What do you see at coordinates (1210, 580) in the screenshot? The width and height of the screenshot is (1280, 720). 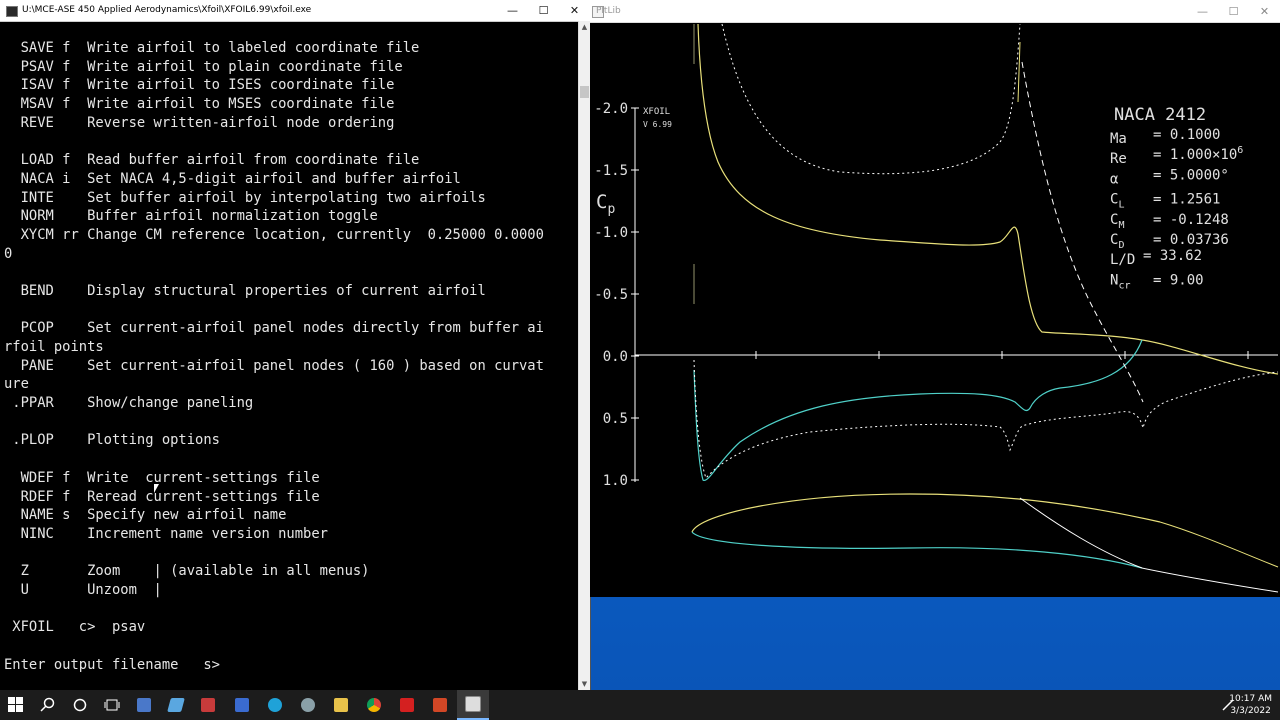 I see `wake-lower` at bounding box center [1210, 580].